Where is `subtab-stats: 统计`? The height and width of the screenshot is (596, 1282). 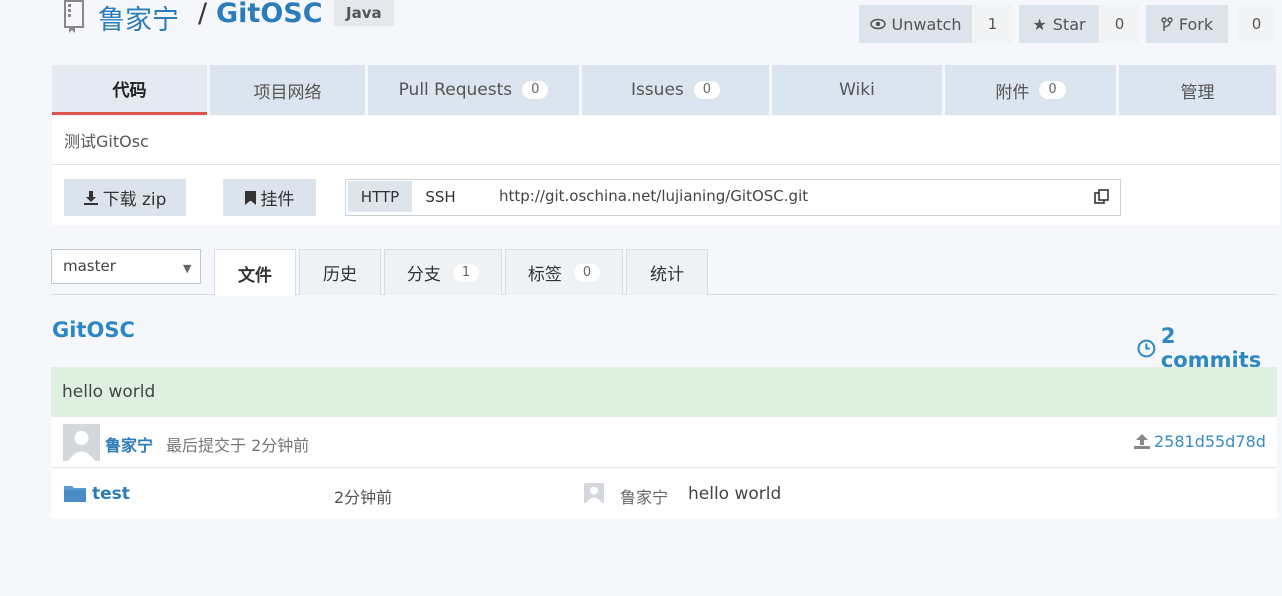 subtab-stats: 统计 is located at coordinates (667, 272).